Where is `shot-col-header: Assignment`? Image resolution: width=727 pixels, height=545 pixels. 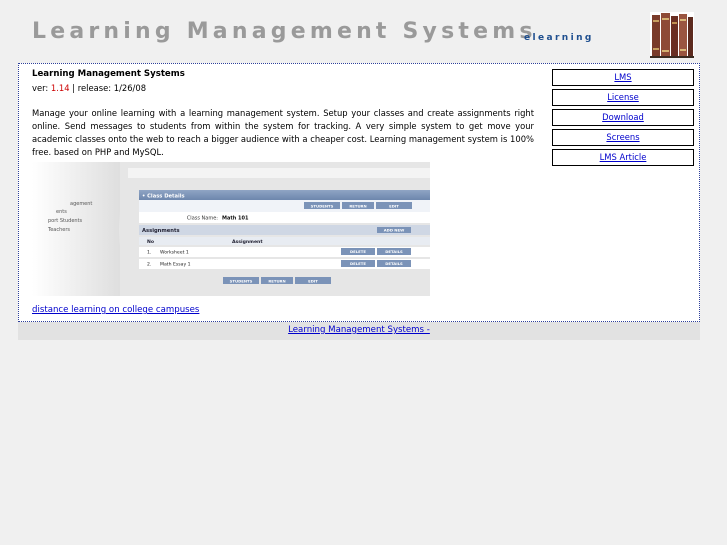 shot-col-header: Assignment is located at coordinates (247, 242).